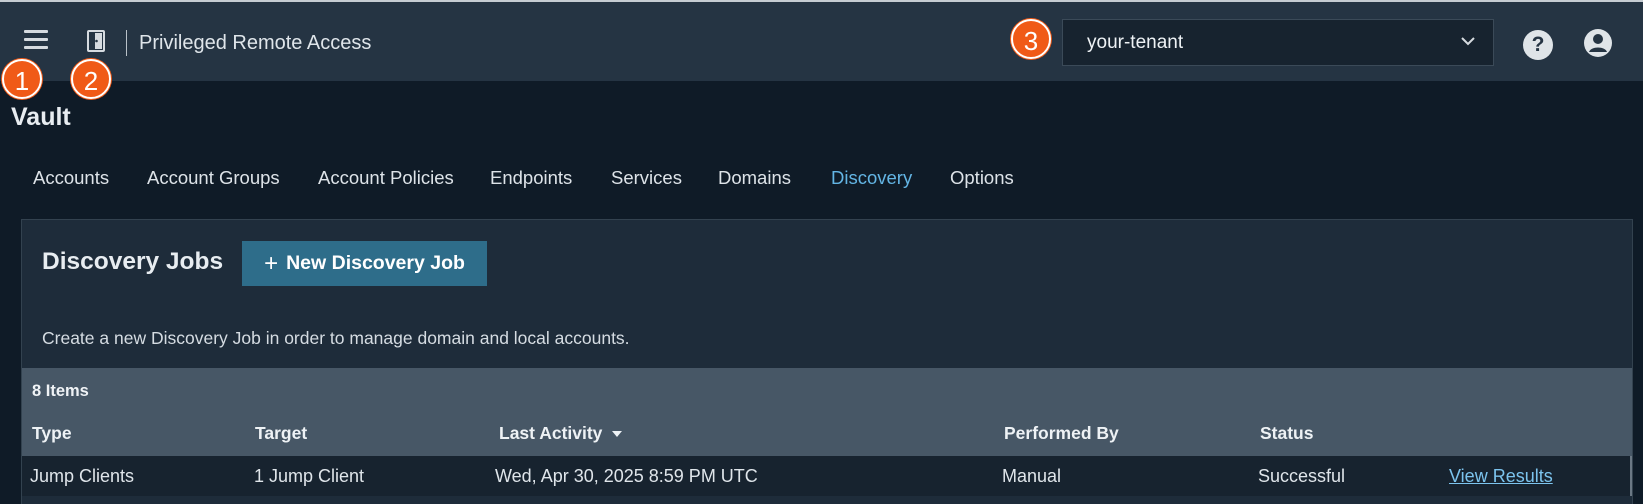  What do you see at coordinates (1286, 433) in the screenshot?
I see `column-header-status: Status` at bounding box center [1286, 433].